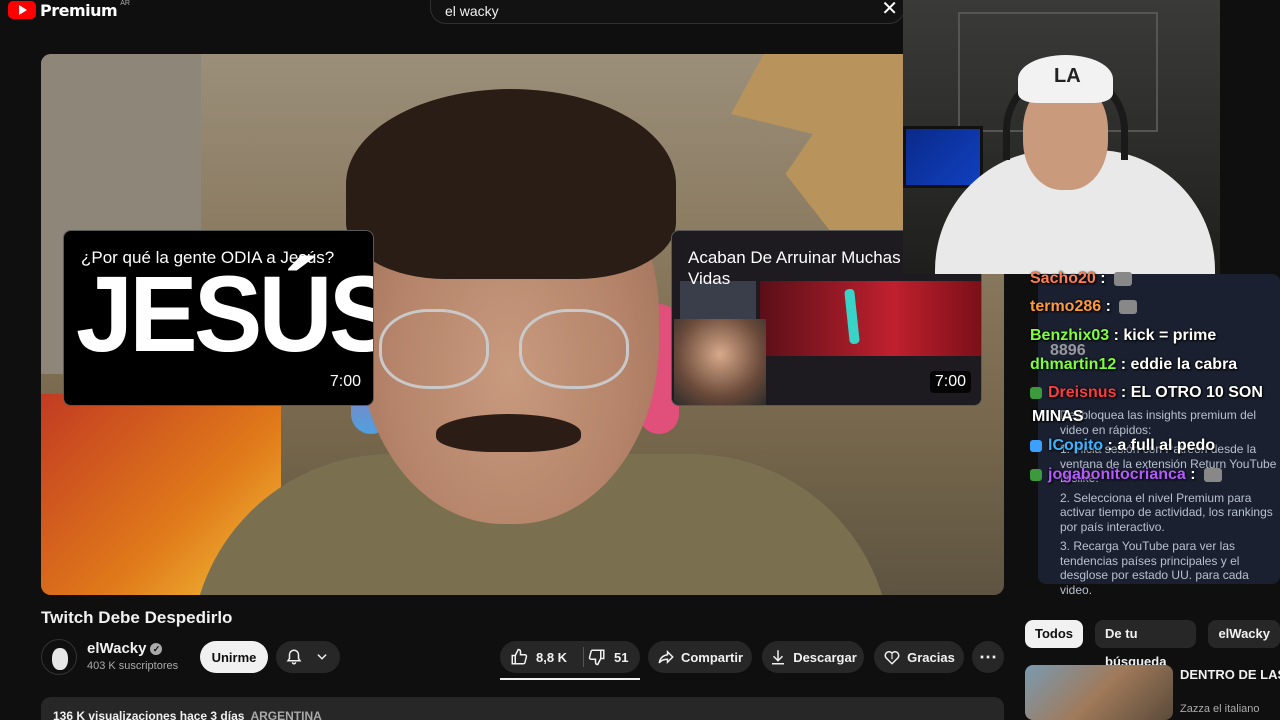 The image size is (1280, 720). I want to click on presenter-mustache, so click(508, 433).